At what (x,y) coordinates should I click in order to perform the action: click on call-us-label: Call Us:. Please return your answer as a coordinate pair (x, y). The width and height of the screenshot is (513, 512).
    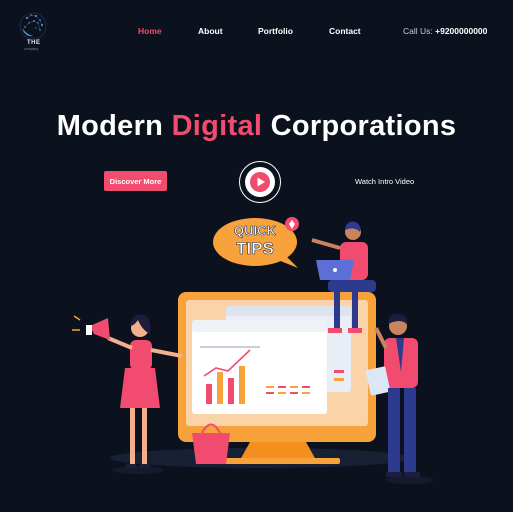
    Looking at the image, I should click on (418, 31).